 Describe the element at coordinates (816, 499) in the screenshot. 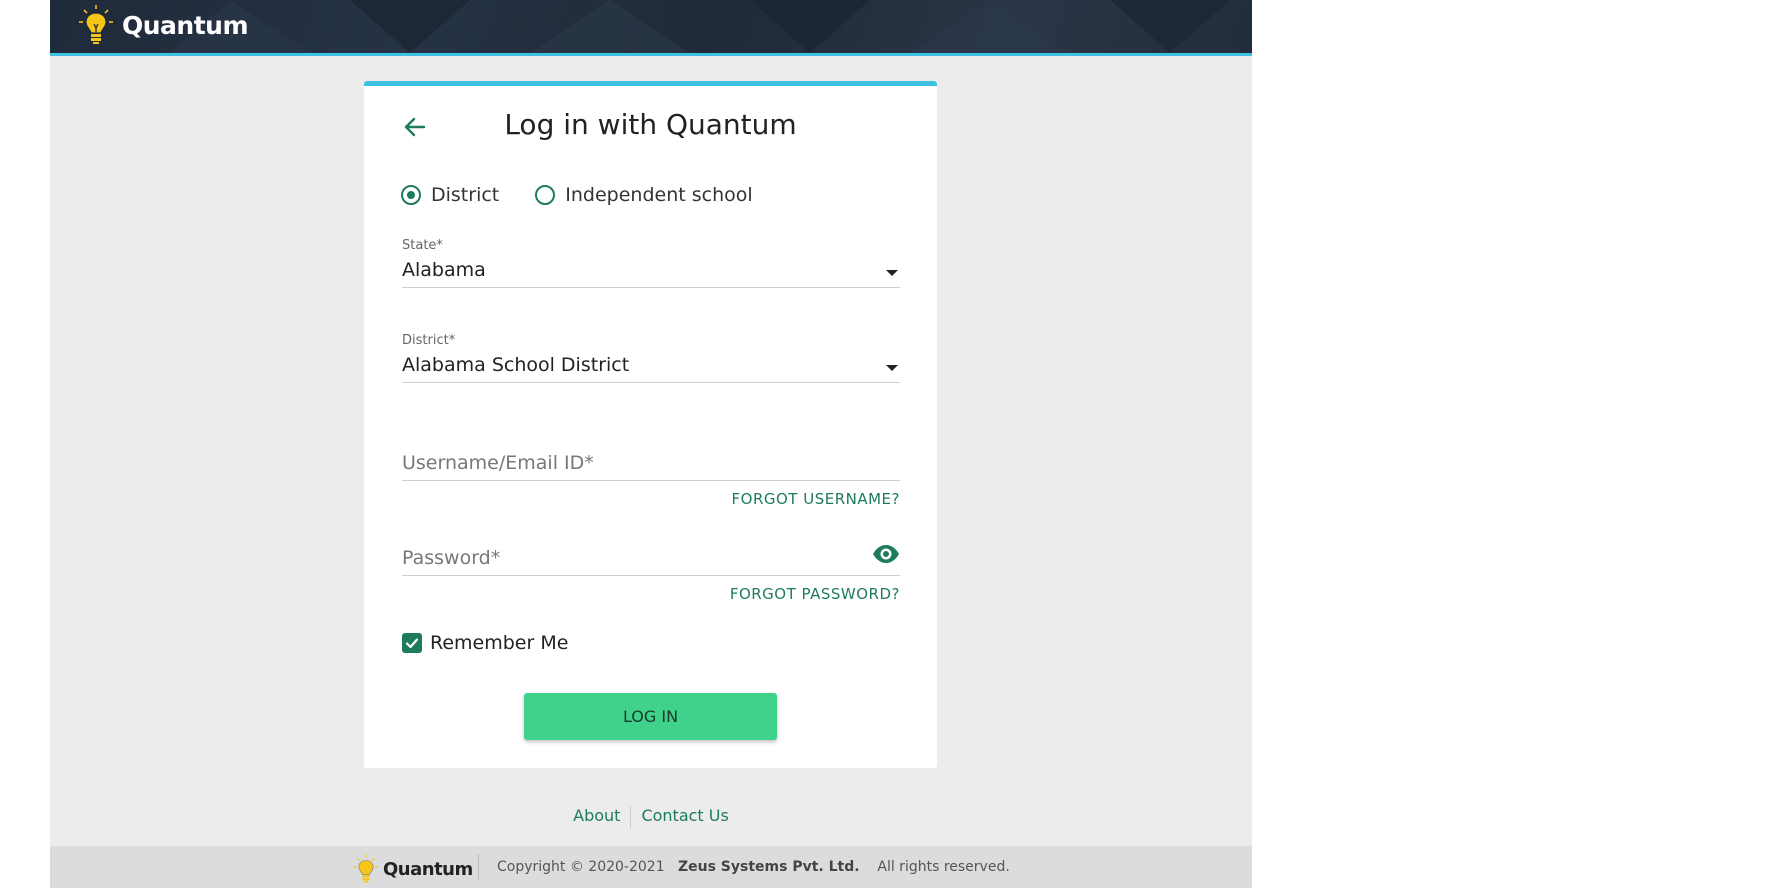

I see `forgot-username-link: FORGOT USERNAME?` at that location.